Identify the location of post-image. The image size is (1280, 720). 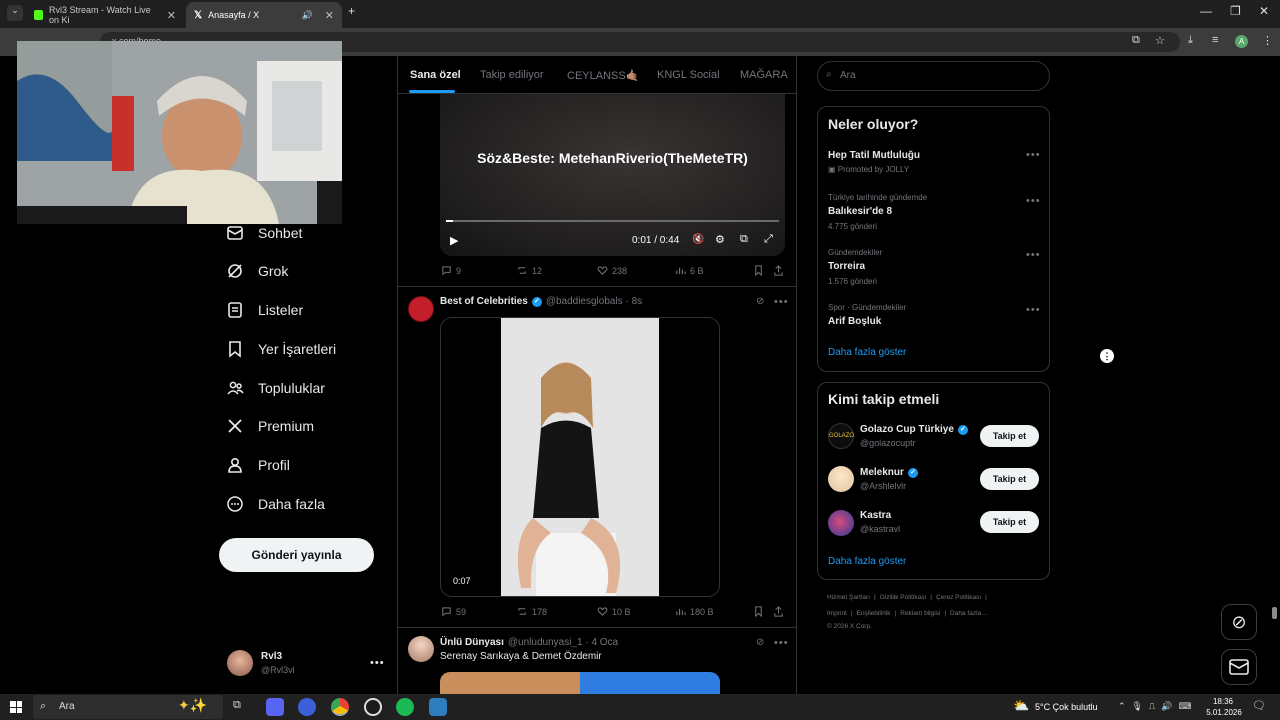
(580, 683).